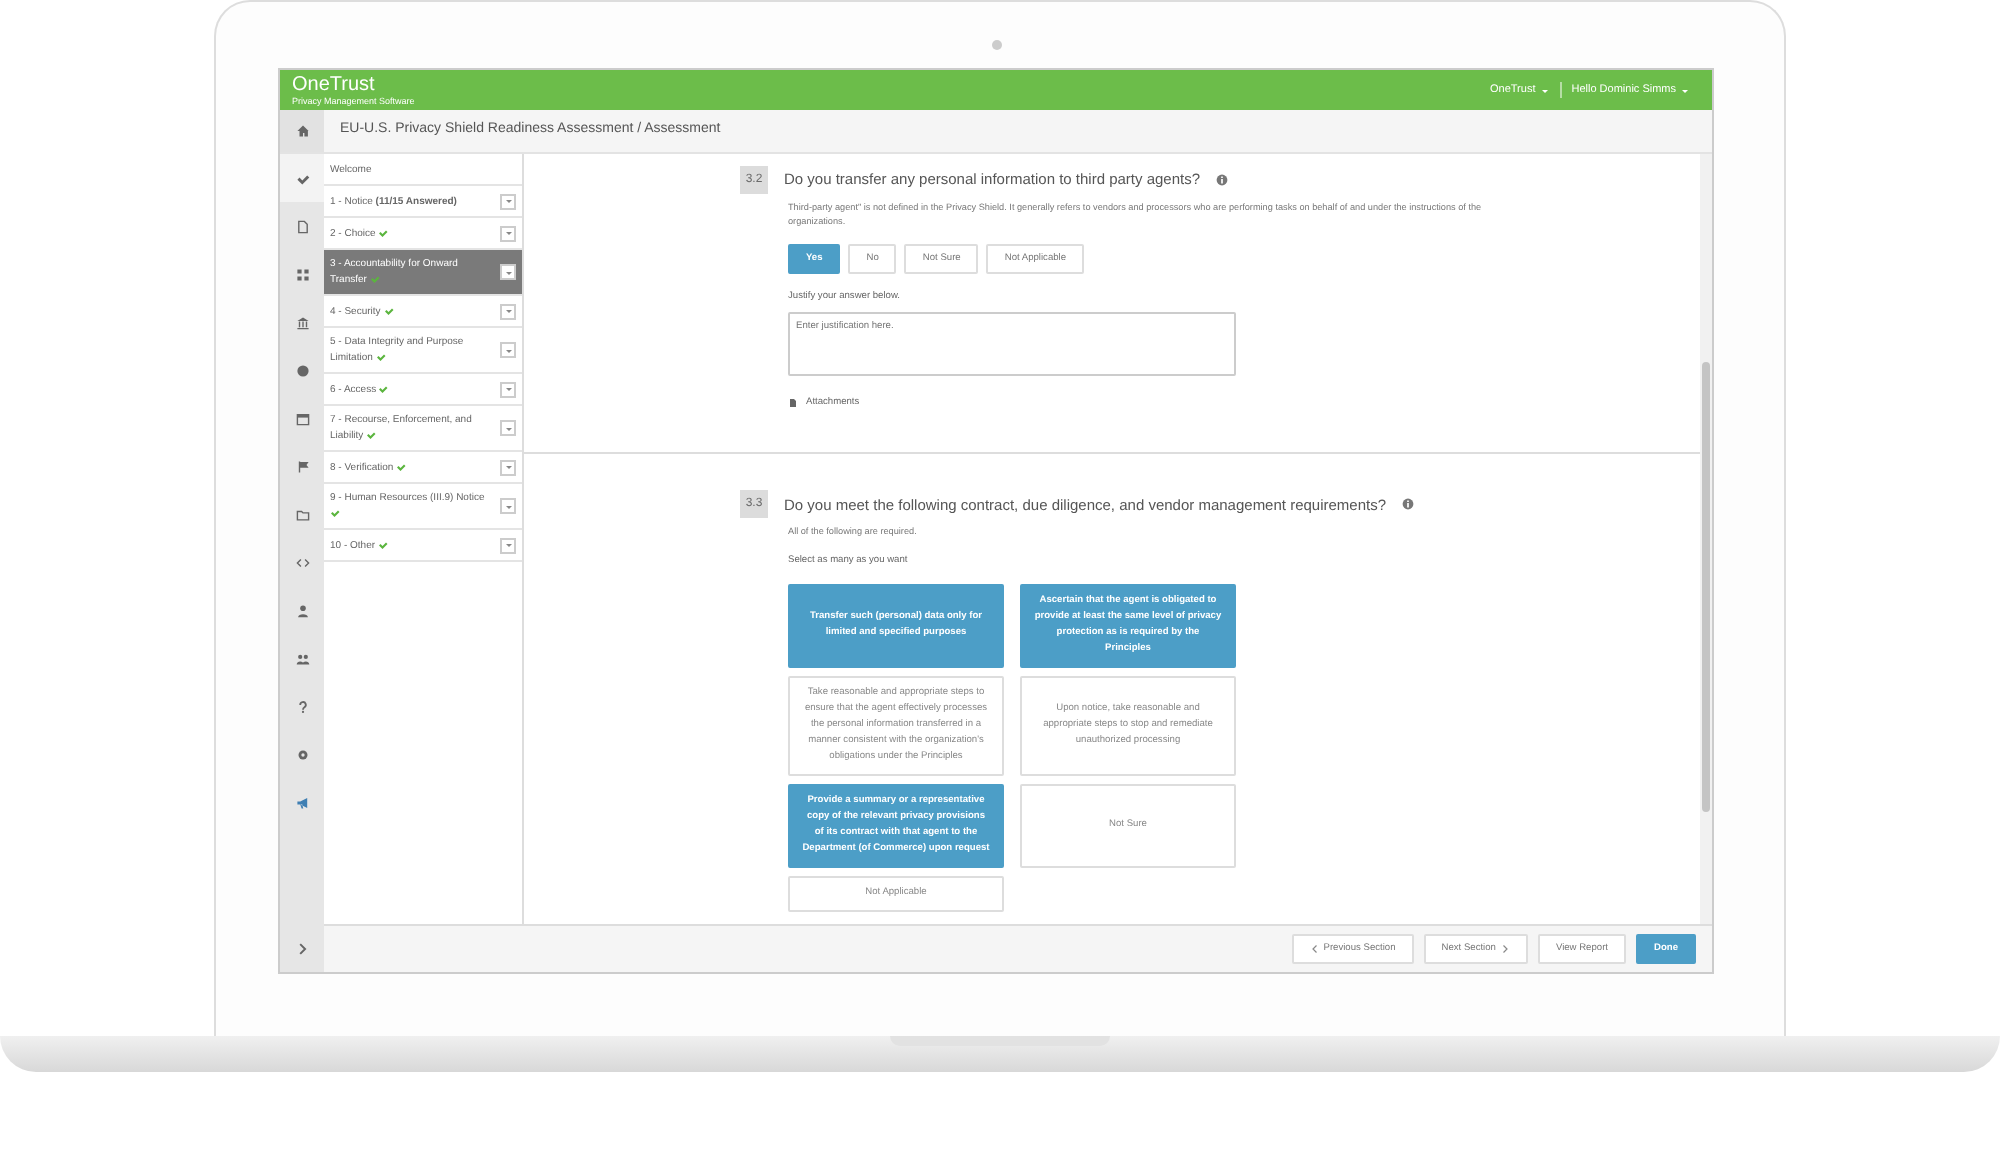 Image resolution: width=2000 pixels, height=1172 pixels. I want to click on logo-text: OneTrust, so click(334, 85).